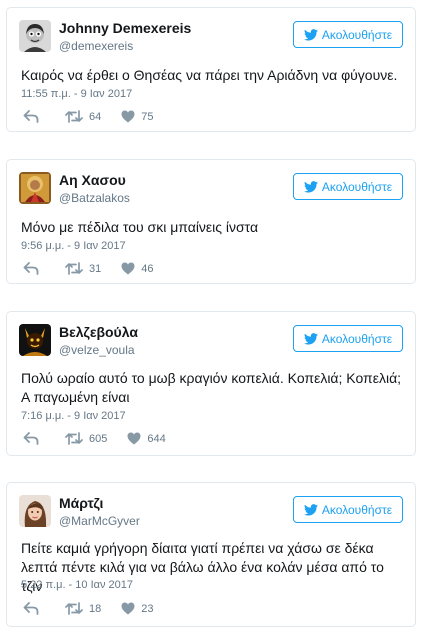  Describe the element at coordinates (73, 416) in the screenshot. I see `tweet-timestamp: 7:16 μ.μ. - 9 Ιαν 2017` at that location.